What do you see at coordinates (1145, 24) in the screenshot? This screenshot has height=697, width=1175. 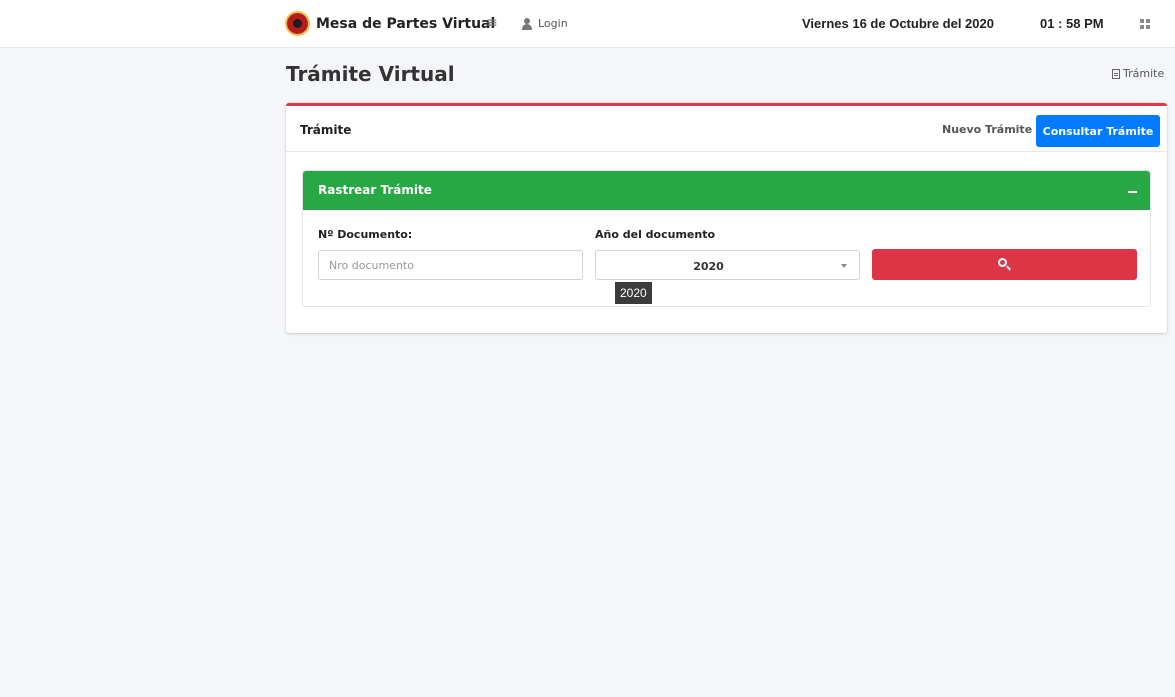 I see `apps-grid-icon` at bounding box center [1145, 24].